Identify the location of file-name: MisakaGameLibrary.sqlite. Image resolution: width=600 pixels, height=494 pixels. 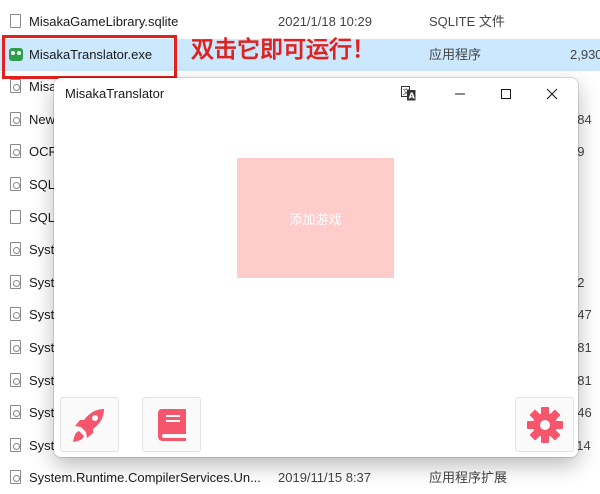
(104, 21).